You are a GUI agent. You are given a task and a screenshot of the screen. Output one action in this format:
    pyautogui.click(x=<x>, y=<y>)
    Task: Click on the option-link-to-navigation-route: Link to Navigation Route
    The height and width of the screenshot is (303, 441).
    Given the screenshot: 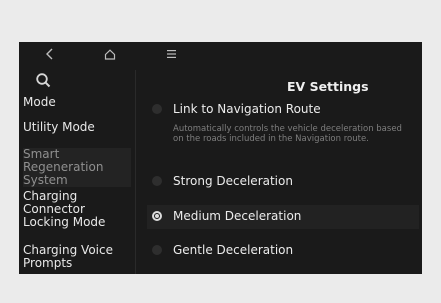 What is the action you would take?
    pyautogui.click(x=283, y=110)
    